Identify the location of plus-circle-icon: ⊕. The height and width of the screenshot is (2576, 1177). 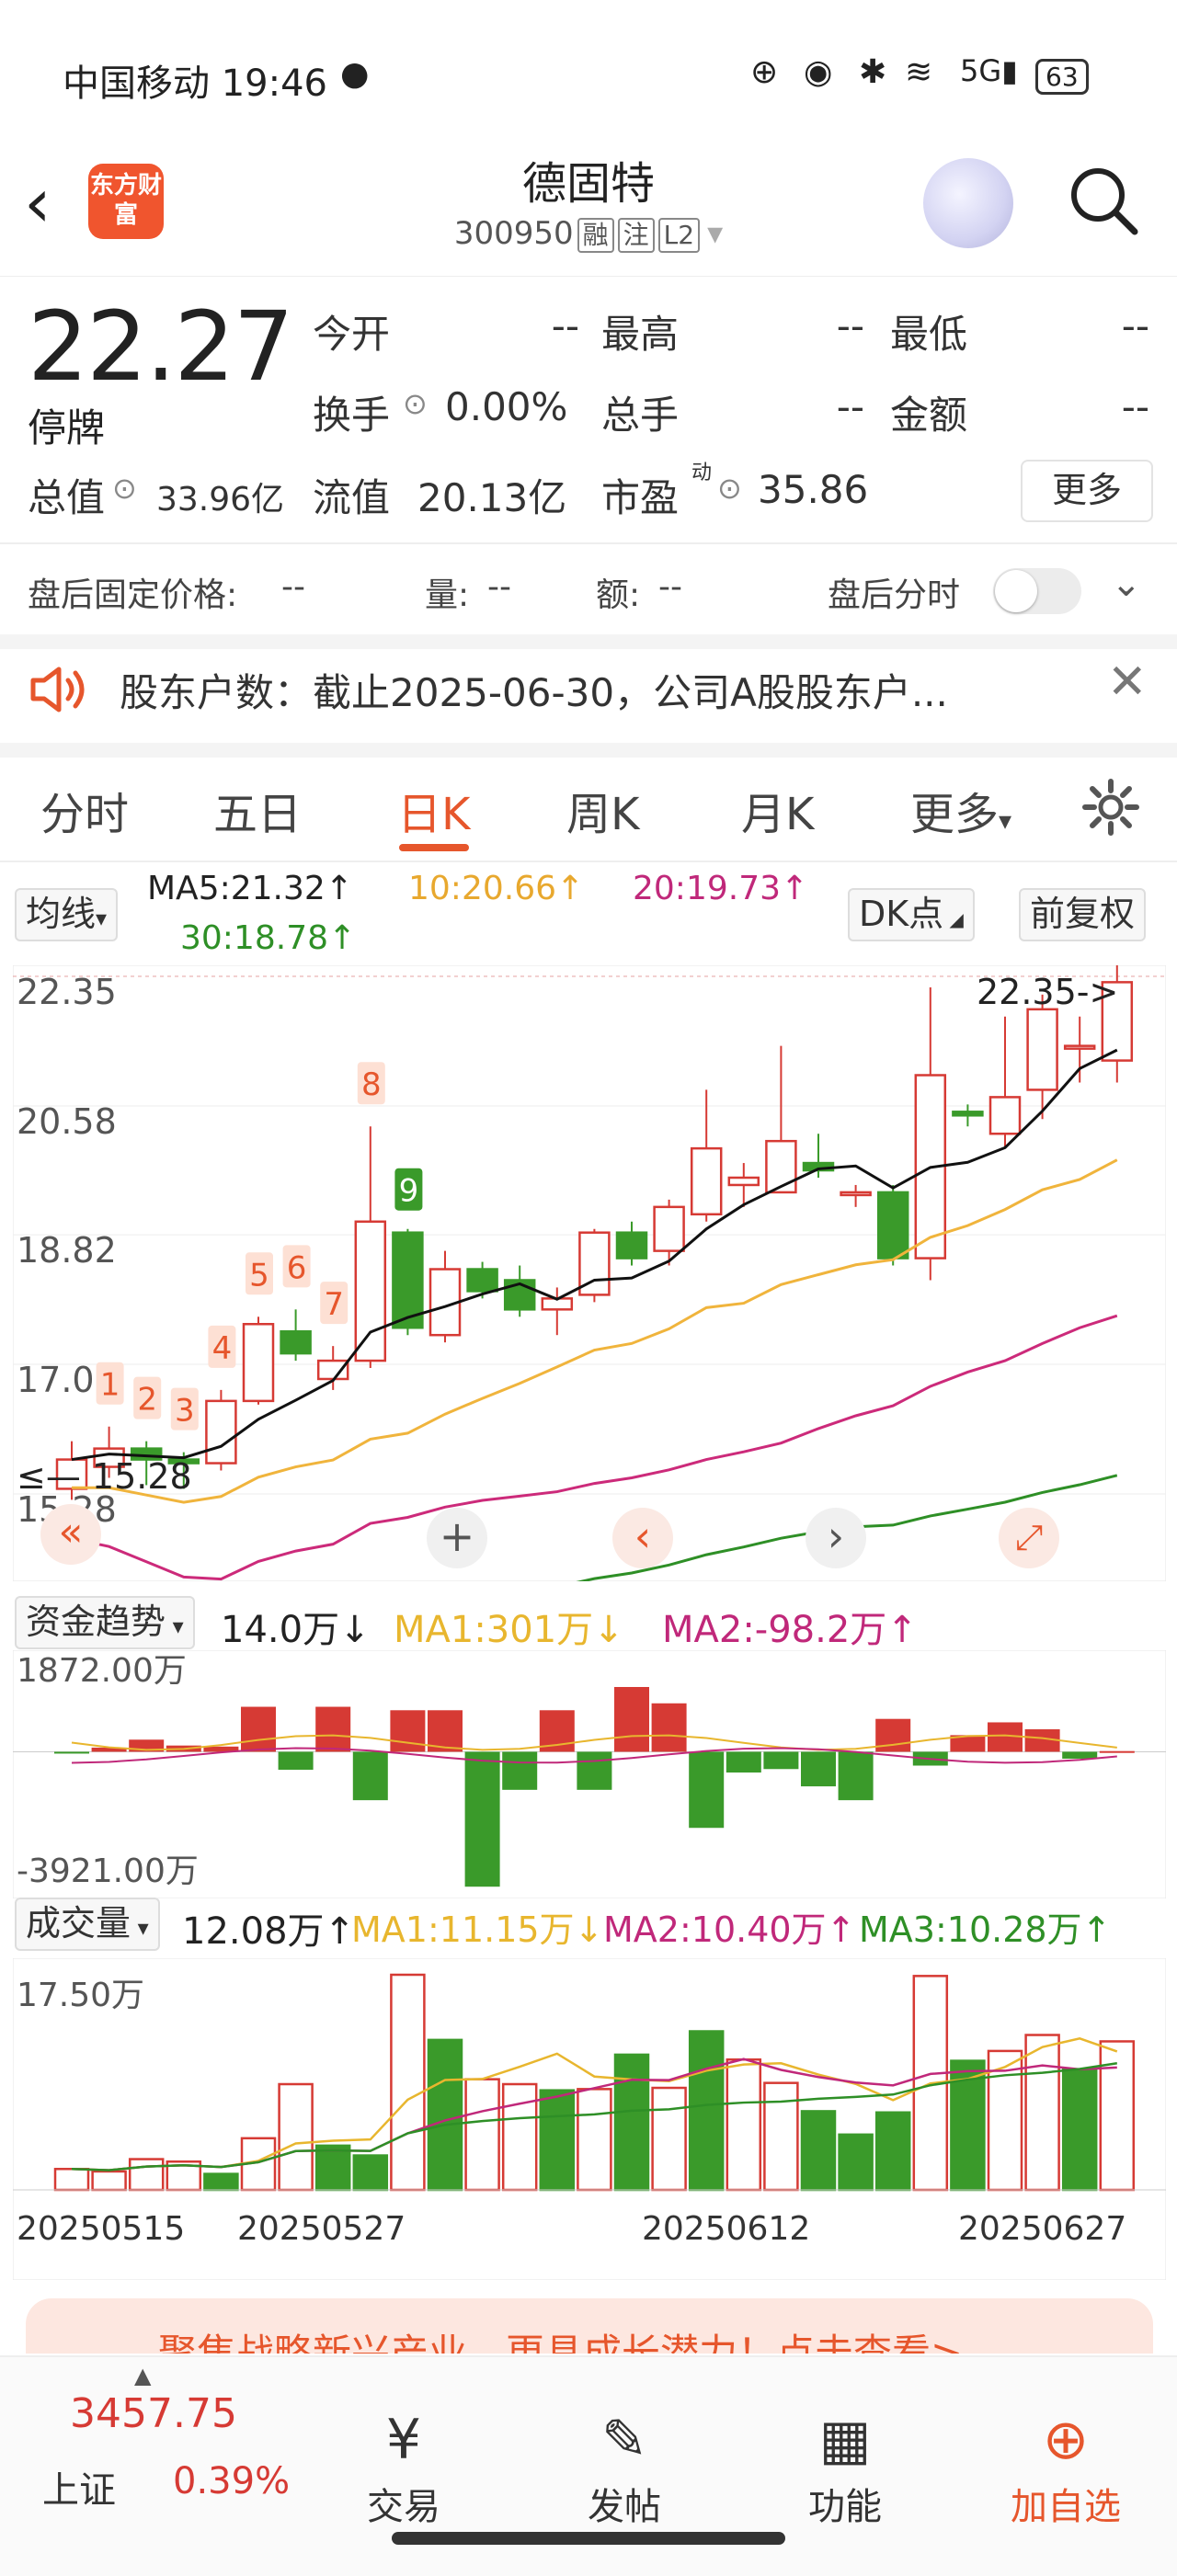
(1066, 2440).